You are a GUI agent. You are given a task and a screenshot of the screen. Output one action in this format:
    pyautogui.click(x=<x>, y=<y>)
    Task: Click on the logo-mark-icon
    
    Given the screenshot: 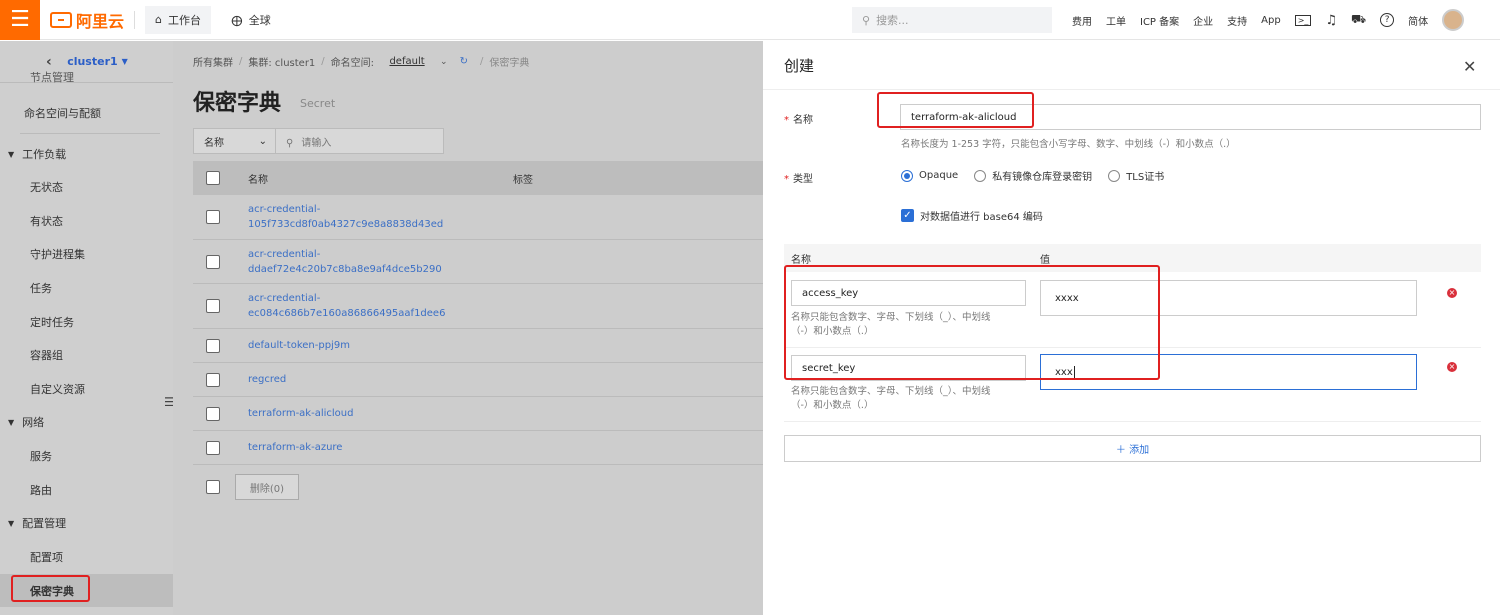 What is the action you would take?
    pyautogui.click(x=61, y=19)
    